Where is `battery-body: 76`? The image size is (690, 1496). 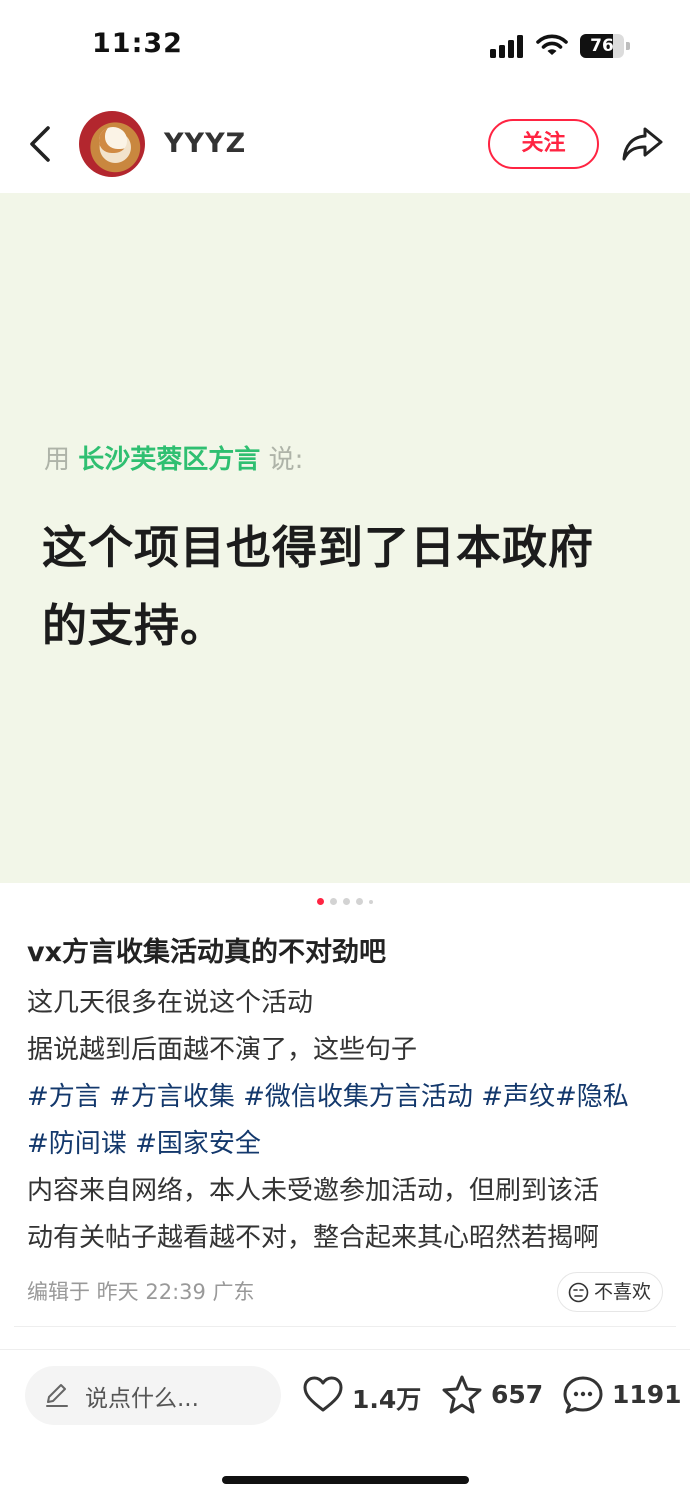 battery-body: 76 is located at coordinates (602, 46).